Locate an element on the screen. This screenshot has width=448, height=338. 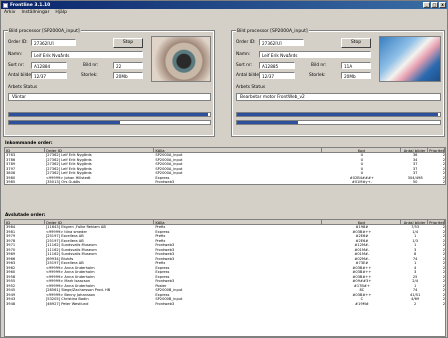
sort-field: A12884 is located at coordinates (49, 65).